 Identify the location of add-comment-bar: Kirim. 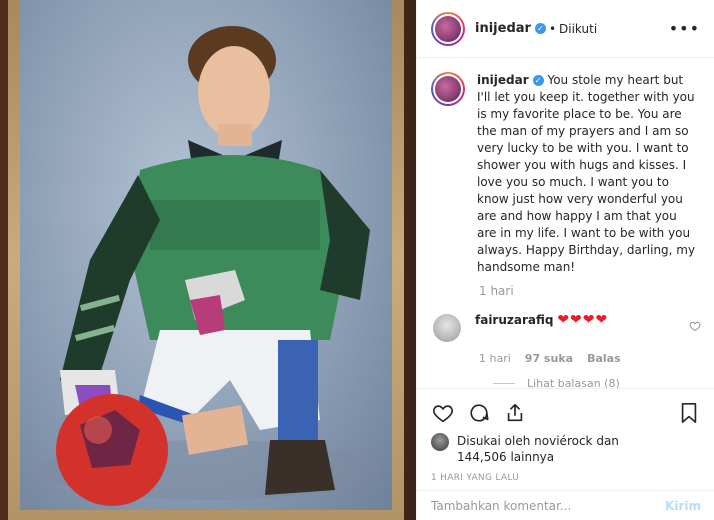
(565, 505).